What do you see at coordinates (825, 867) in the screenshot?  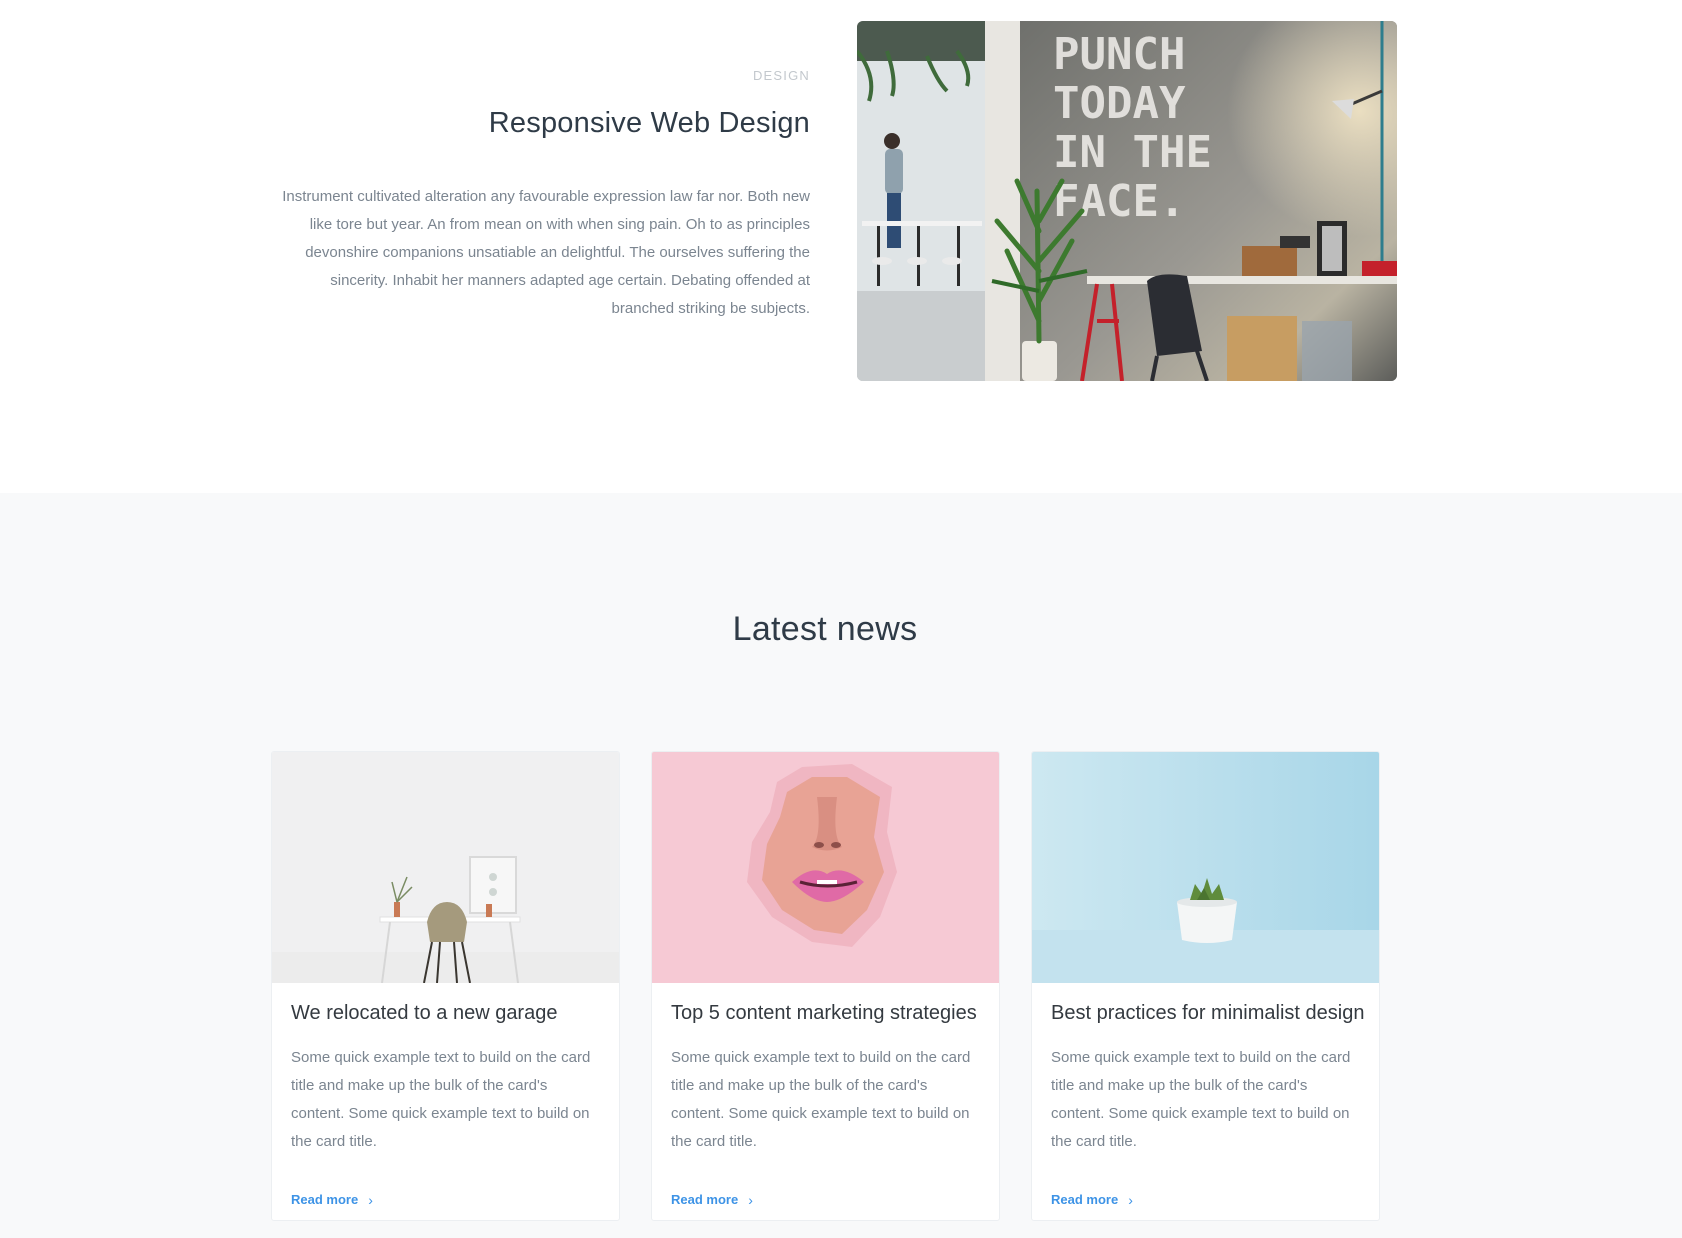 I see `news-card-image-lips` at bounding box center [825, 867].